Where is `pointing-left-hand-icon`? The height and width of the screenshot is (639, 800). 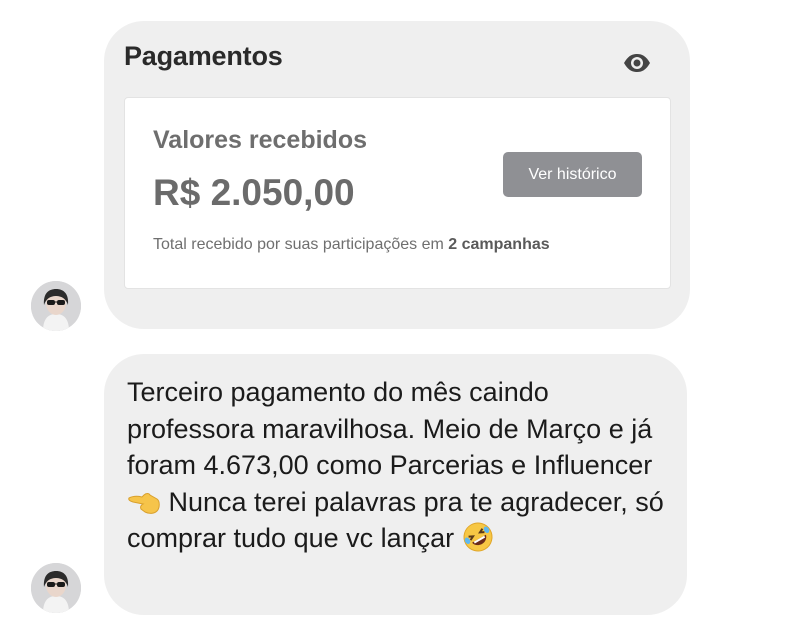
pointing-left-hand-icon is located at coordinates (144, 503).